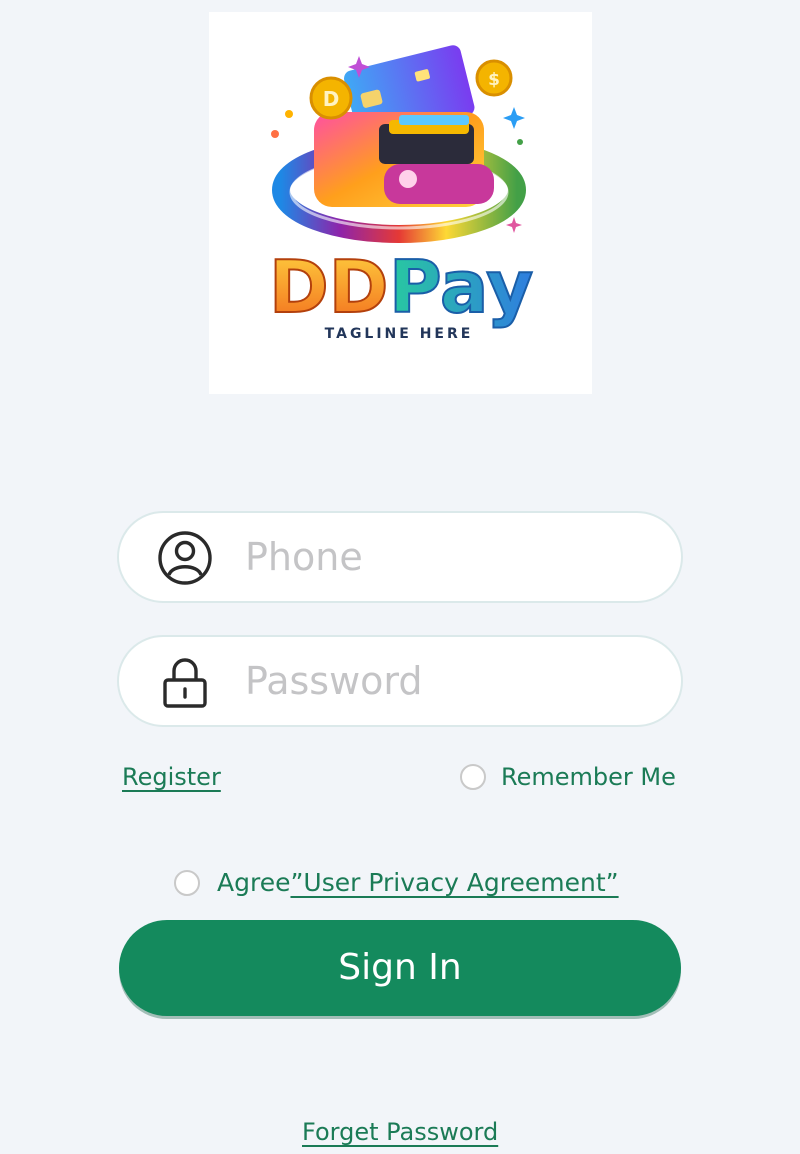  What do you see at coordinates (185, 558) in the screenshot?
I see `user-circle-icon` at bounding box center [185, 558].